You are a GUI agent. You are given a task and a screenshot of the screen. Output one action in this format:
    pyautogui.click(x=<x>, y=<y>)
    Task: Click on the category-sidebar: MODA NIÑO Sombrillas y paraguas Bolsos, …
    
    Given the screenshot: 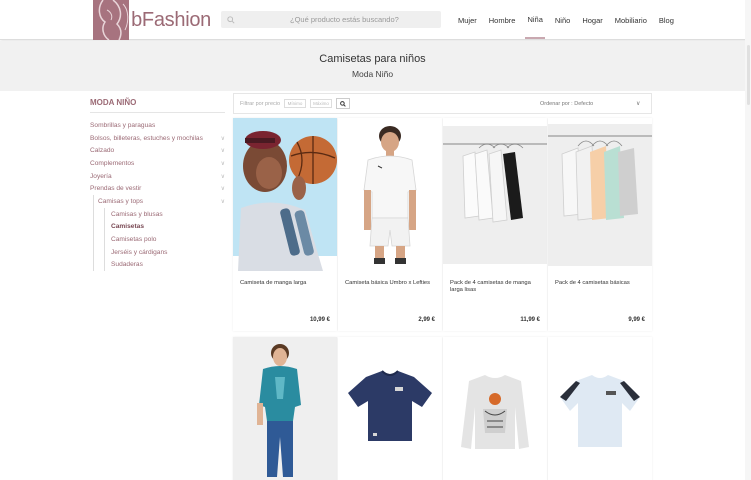 What is the action you would take?
    pyautogui.click(x=157, y=185)
    